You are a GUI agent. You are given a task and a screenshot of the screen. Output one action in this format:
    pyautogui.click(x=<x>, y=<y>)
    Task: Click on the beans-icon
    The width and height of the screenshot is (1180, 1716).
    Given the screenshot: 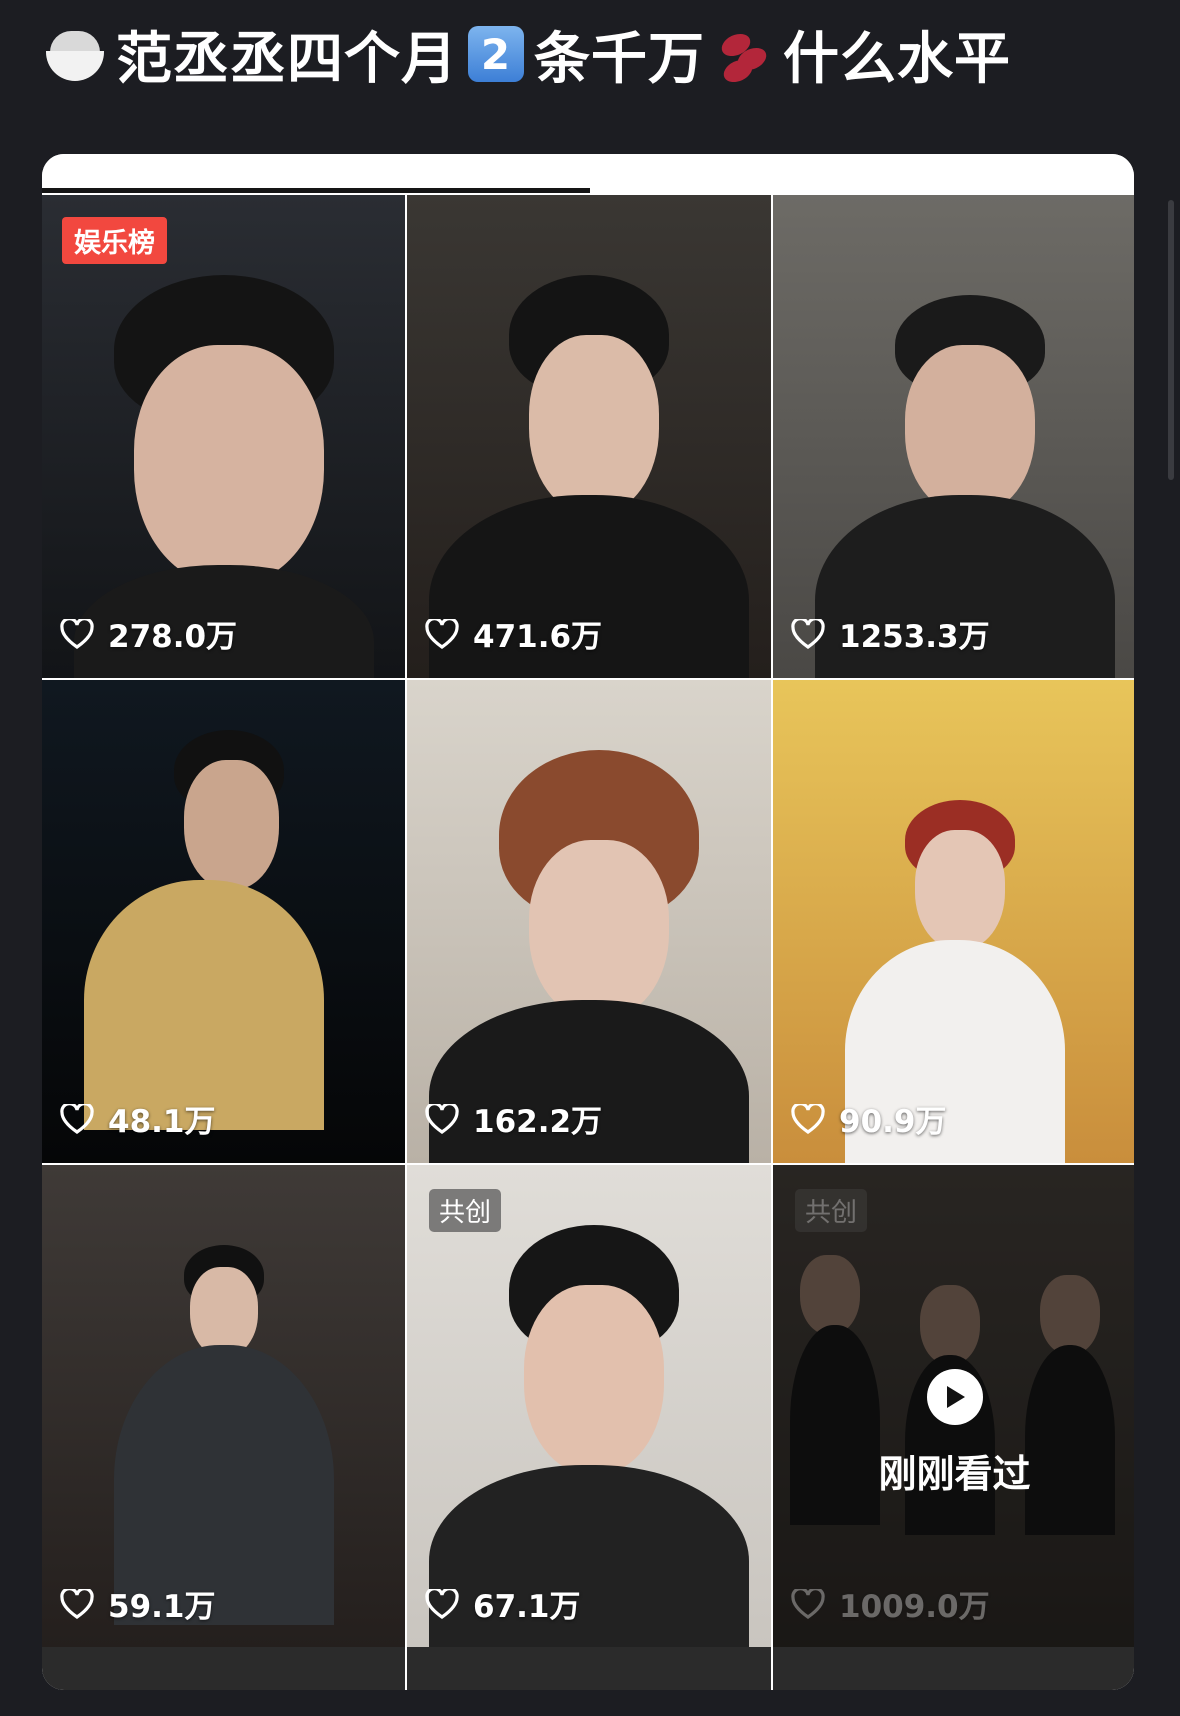 What is the action you would take?
    pyautogui.click(x=744, y=56)
    